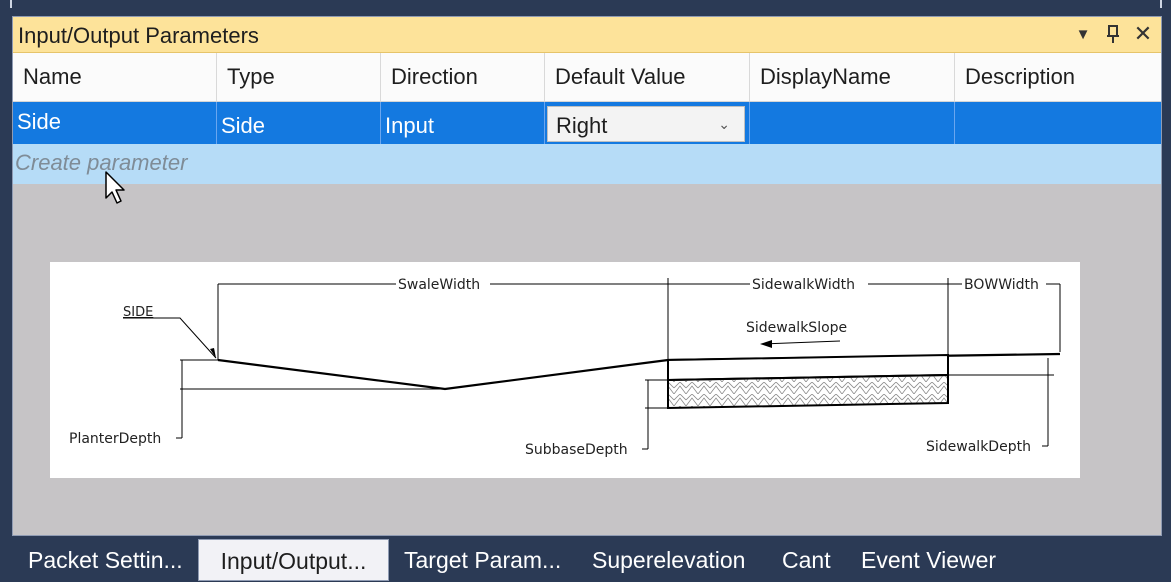 The width and height of the screenshot is (1171, 582). I want to click on column-header-display-name: DisplayName, so click(852, 77).